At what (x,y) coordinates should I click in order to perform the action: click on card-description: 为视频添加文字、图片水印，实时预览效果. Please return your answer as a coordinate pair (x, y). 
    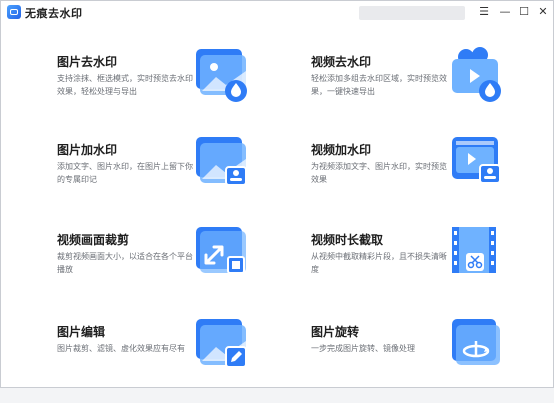
    Looking at the image, I should click on (379, 173).